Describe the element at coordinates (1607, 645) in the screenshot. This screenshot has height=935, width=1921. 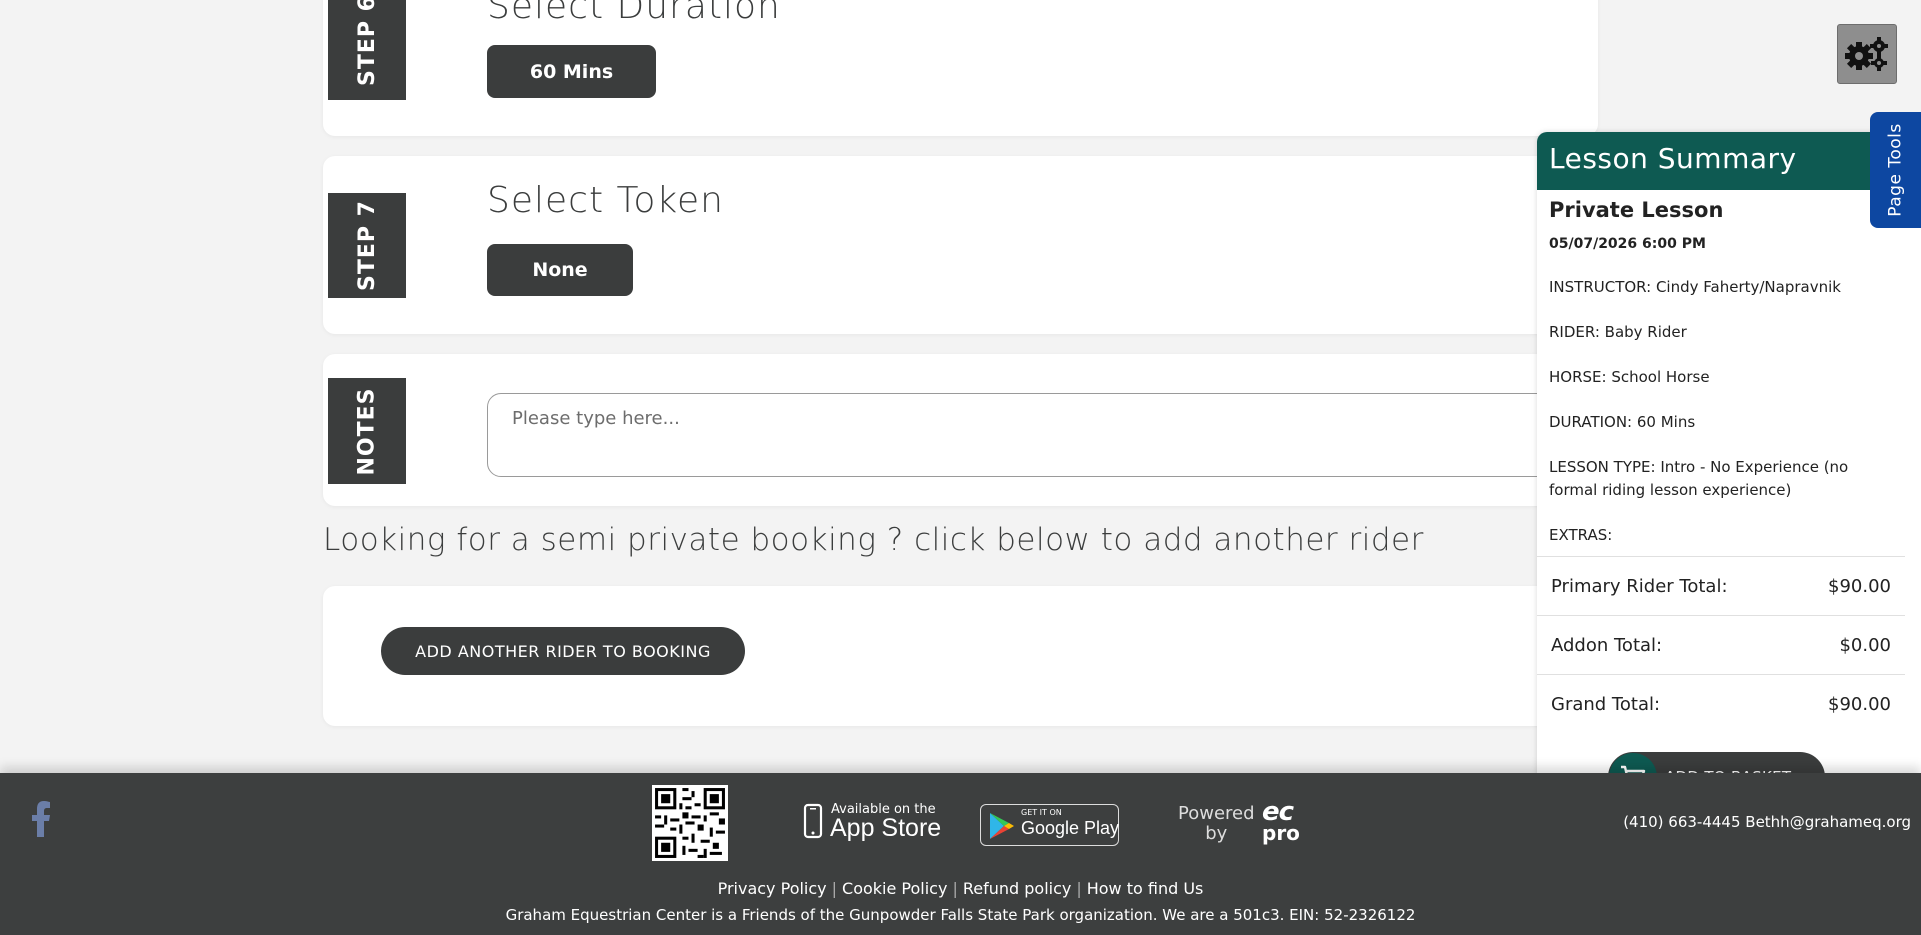
I see `total-label: Addon Total:` at that location.